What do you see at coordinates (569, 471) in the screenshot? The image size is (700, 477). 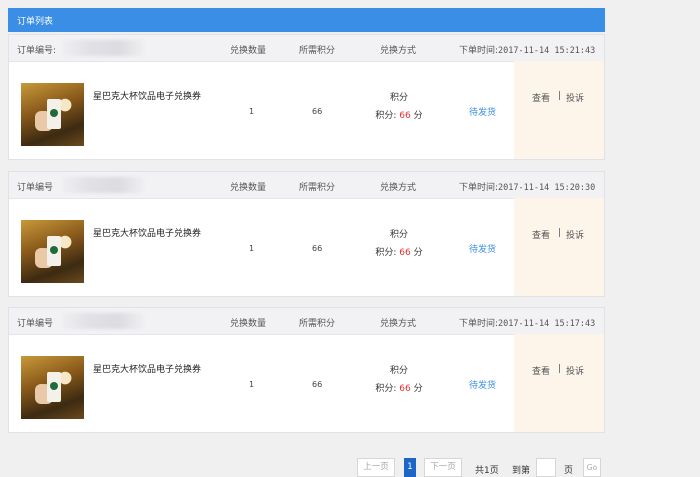 I see `page-unit: 页` at bounding box center [569, 471].